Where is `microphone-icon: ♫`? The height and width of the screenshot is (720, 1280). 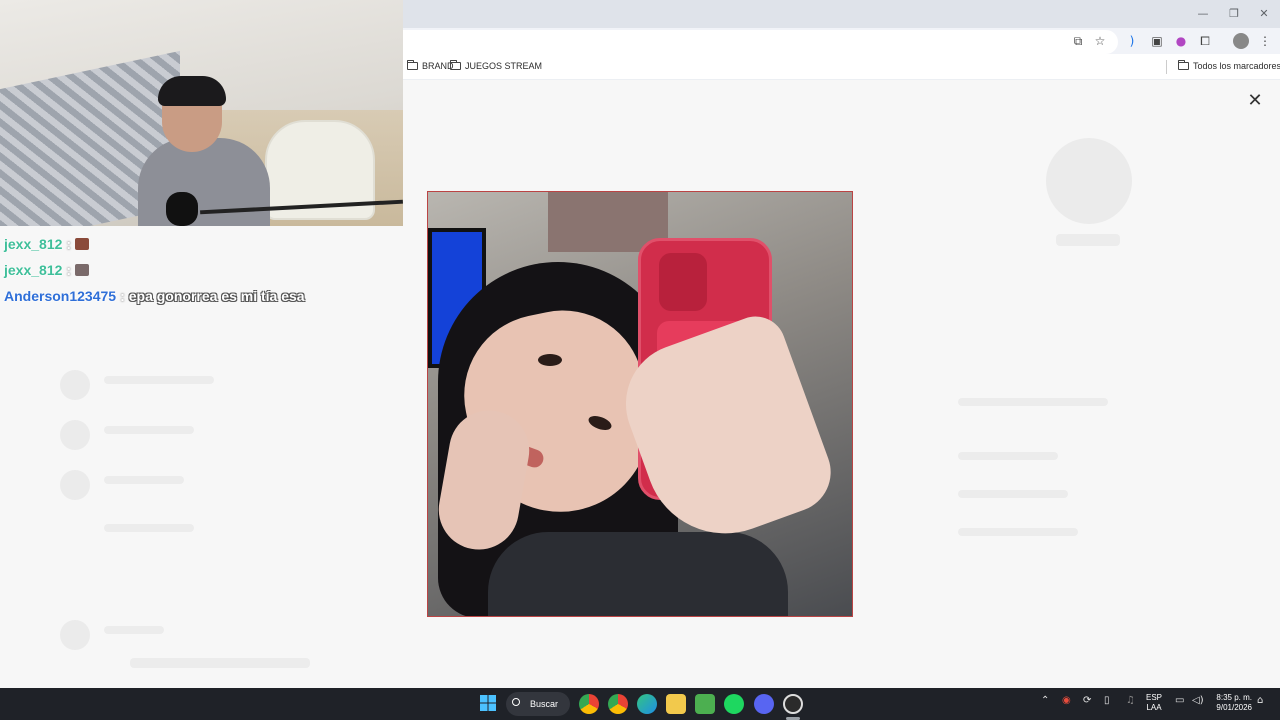
microphone-icon: ♫ is located at coordinates (1130, 700).